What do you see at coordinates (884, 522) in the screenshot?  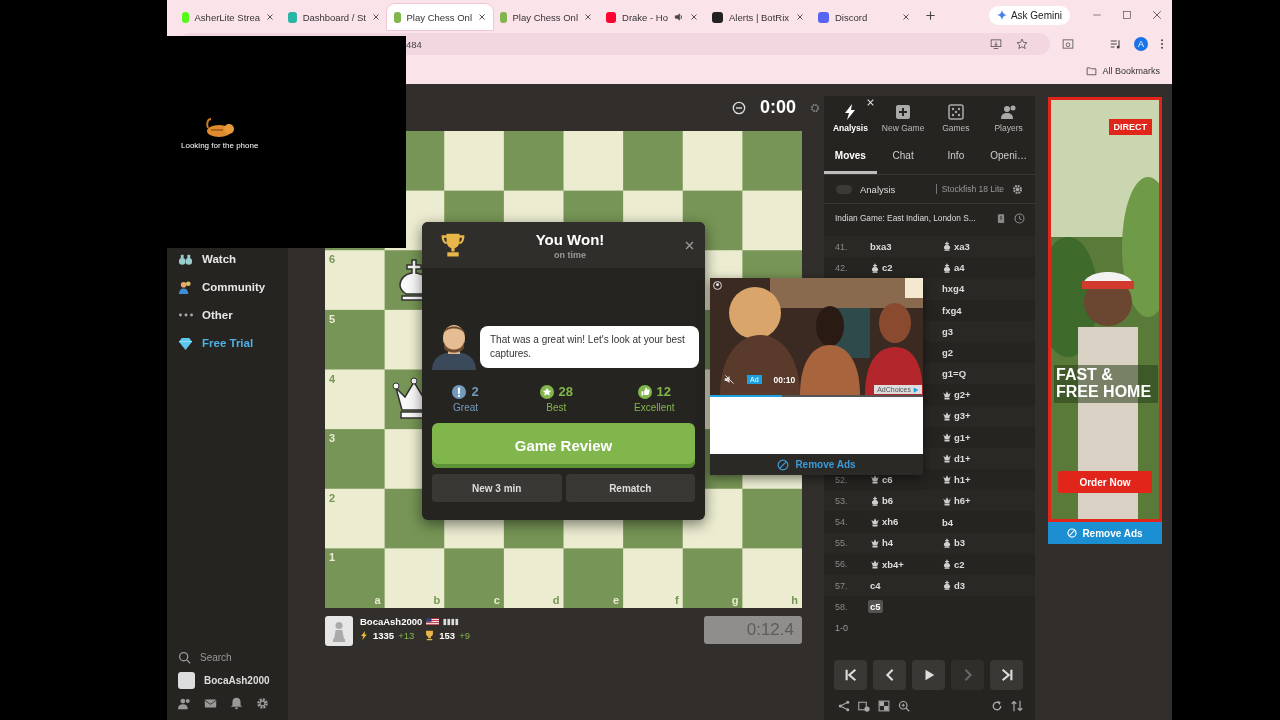 I see `move: xh6` at bounding box center [884, 522].